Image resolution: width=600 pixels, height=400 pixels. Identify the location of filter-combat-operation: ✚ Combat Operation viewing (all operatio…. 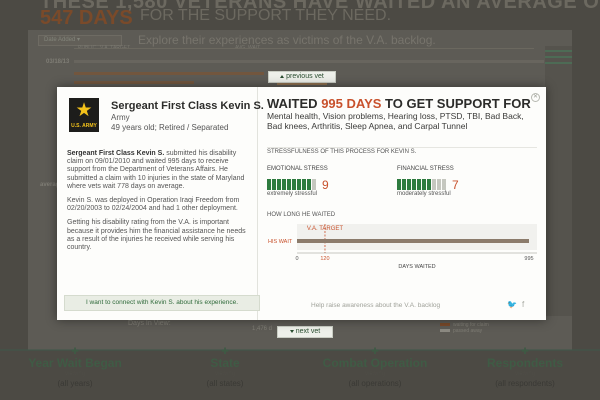
(375, 367).